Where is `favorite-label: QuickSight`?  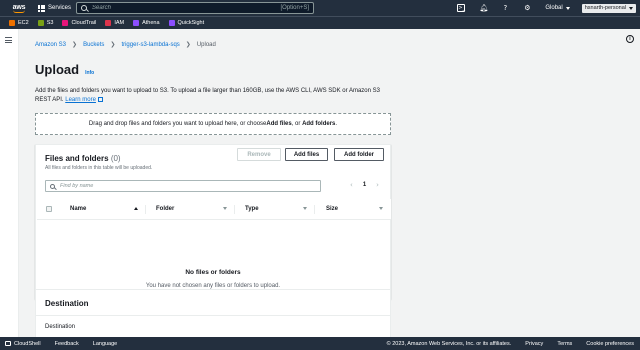
favorite-label: QuickSight is located at coordinates (191, 23).